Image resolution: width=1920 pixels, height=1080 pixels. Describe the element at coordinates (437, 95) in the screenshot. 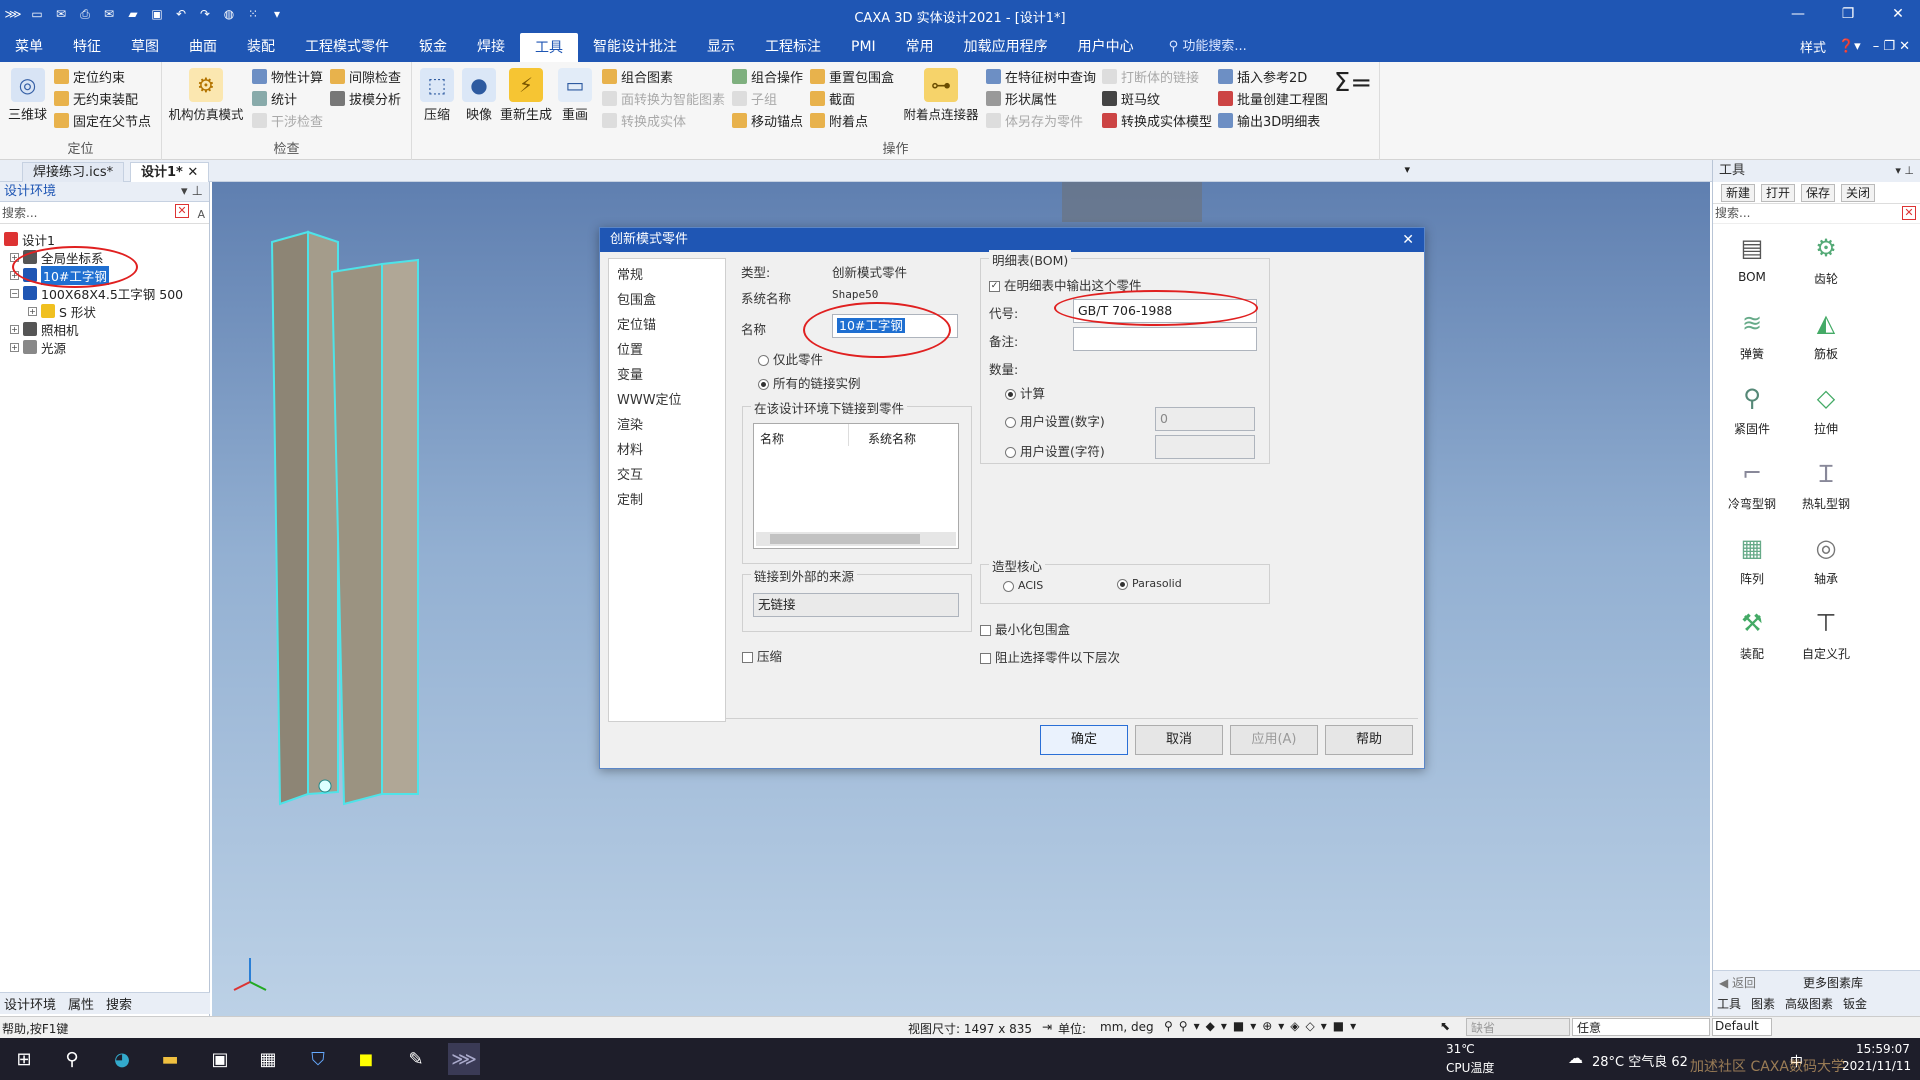

I see `compress-button: ⬚ 压缩` at that location.